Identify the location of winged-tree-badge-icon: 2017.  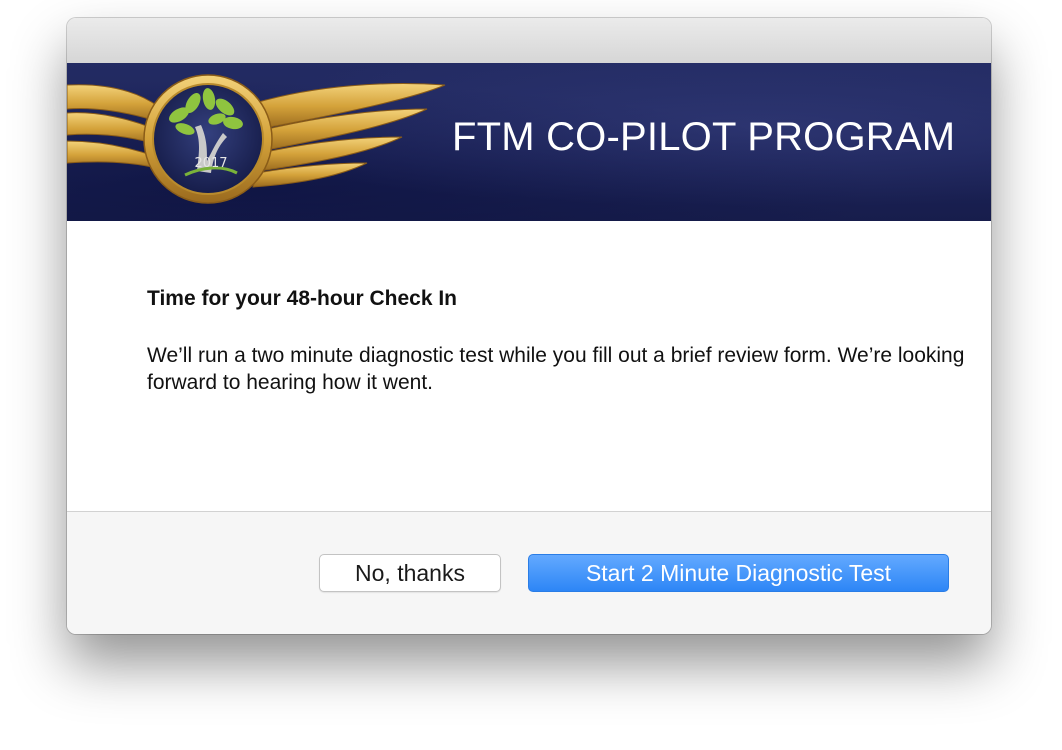
(256, 139).